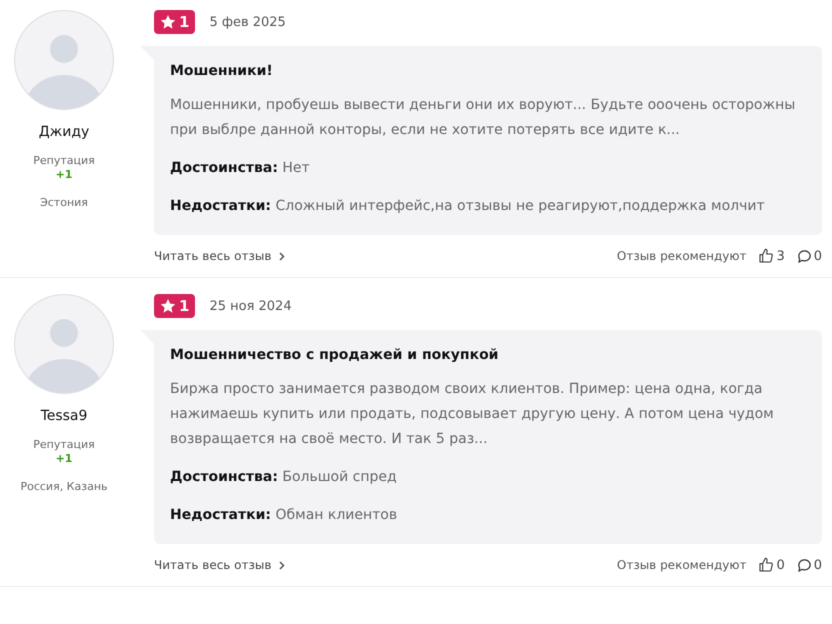 This screenshot has height=624, width=832. Describe the element at coordinates (64, 132) in the screenshot. I see `author-name: Джиду` at that location.